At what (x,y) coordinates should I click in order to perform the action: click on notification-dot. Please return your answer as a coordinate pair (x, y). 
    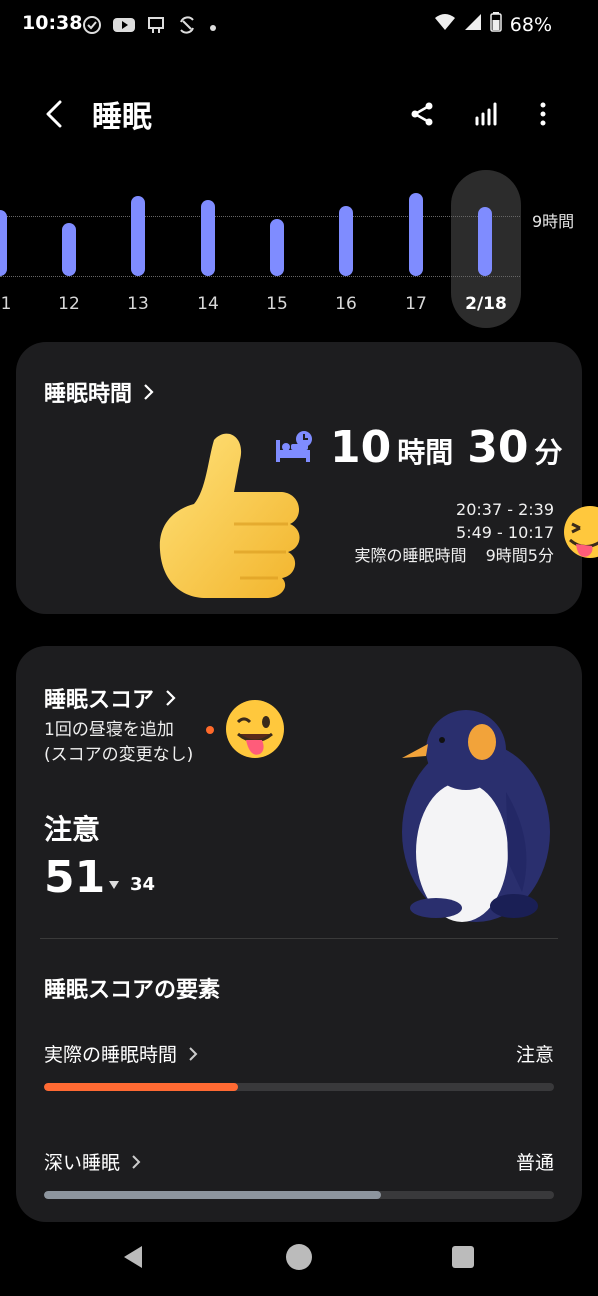
    Looking at the image, I should click on (210, 730).